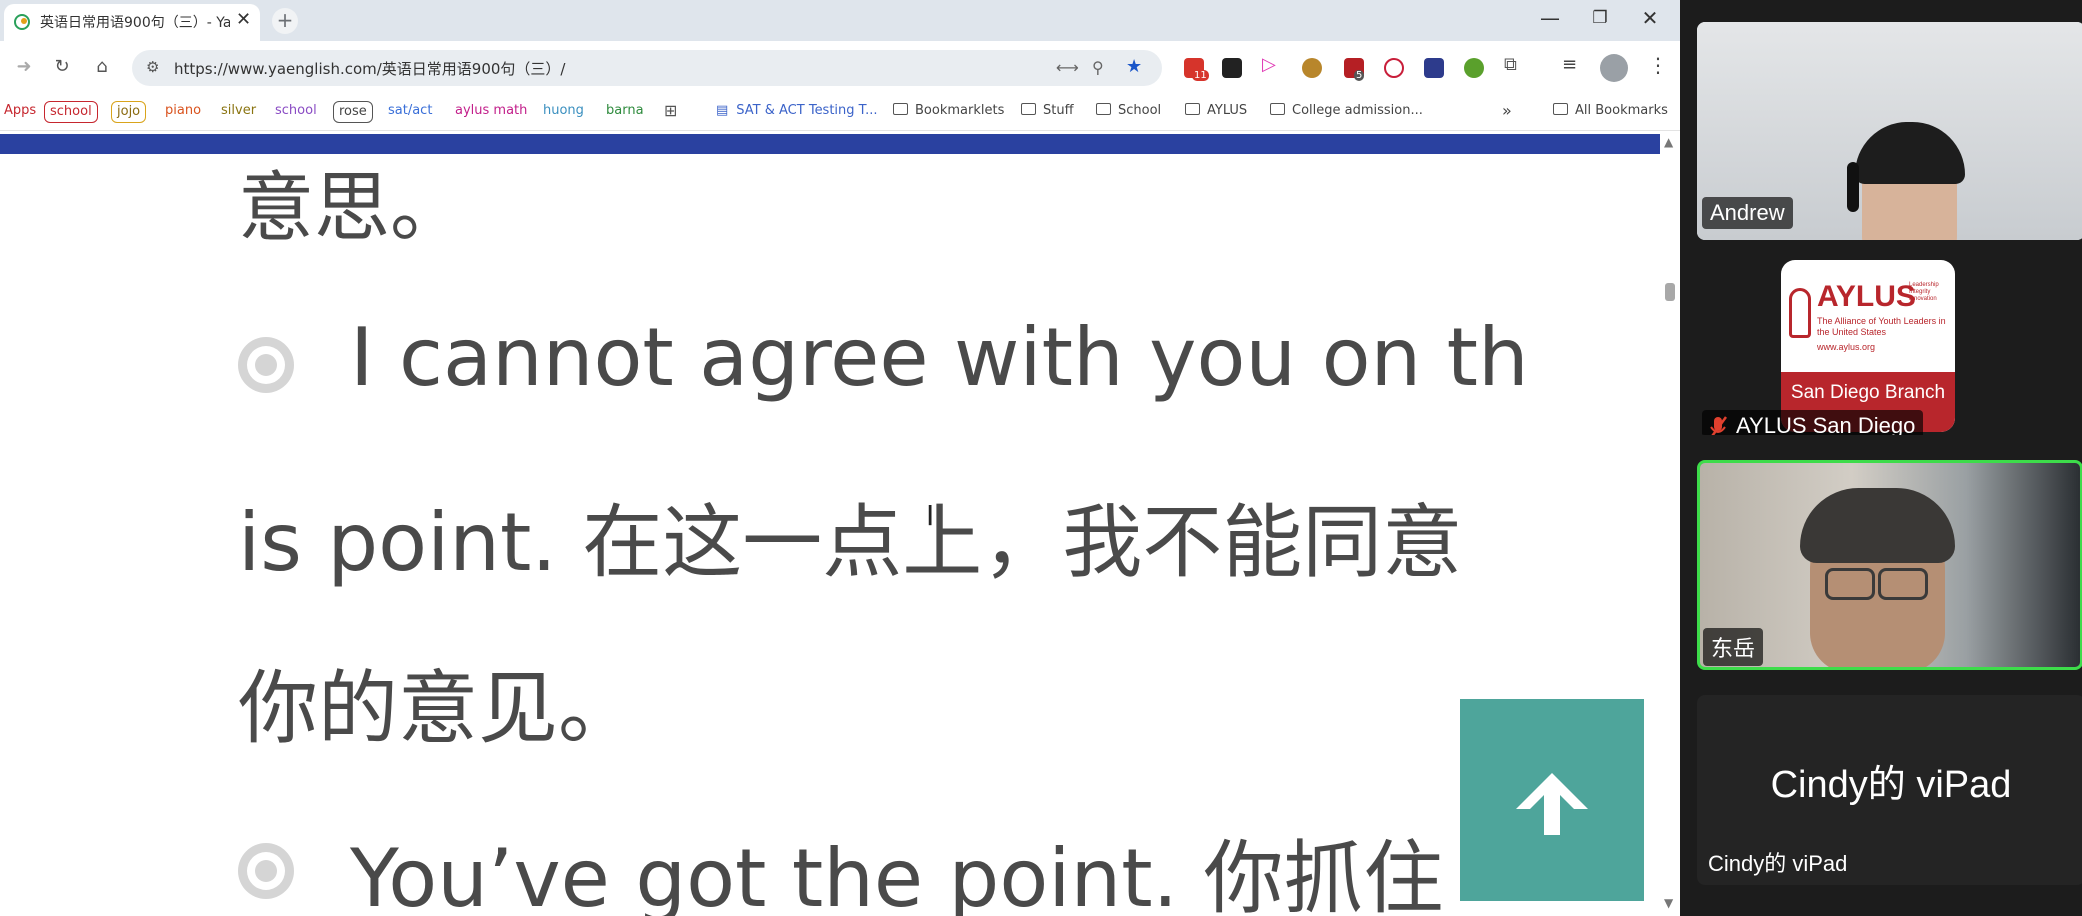  Describe the element at coordinates (438, 708) in the screenshot. I see `content-line: 你的意见。` at that location.